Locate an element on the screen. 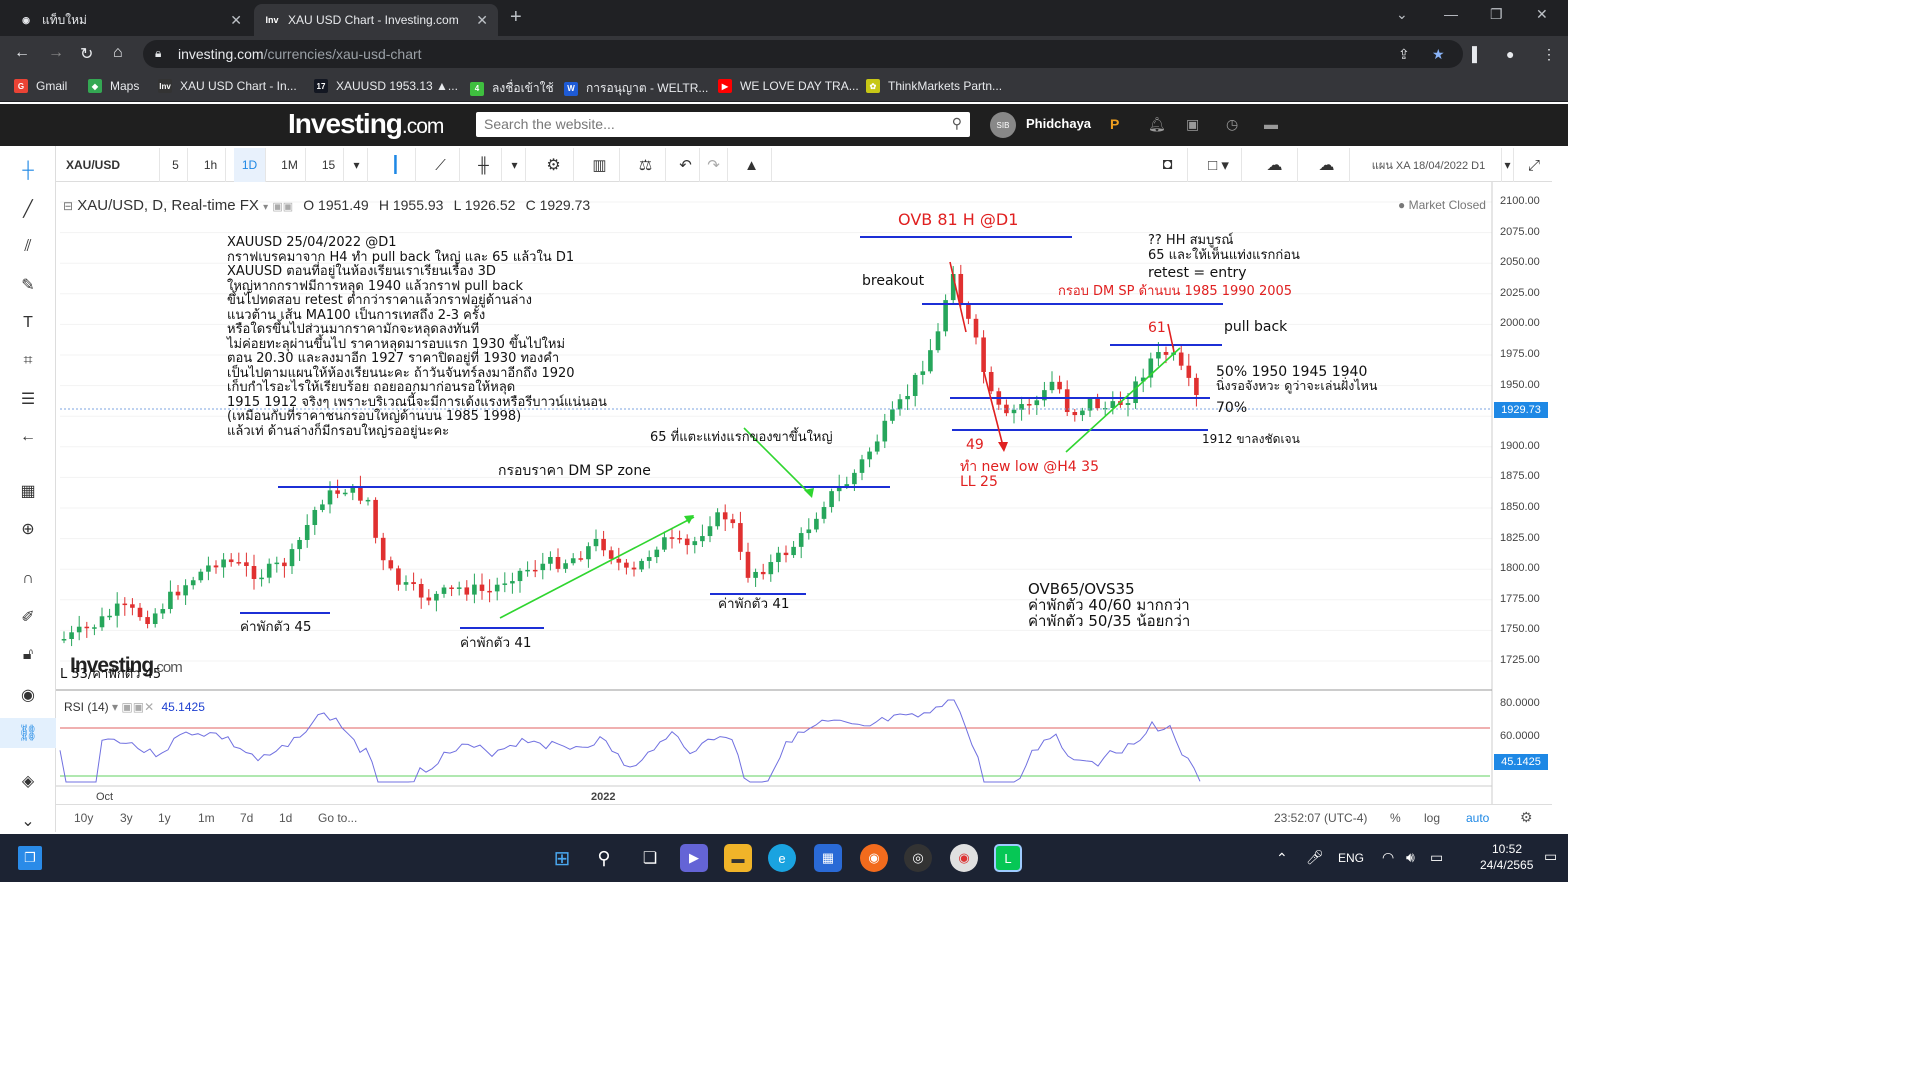  notification-icon: ▭ is located at coordinates (1550, 856).